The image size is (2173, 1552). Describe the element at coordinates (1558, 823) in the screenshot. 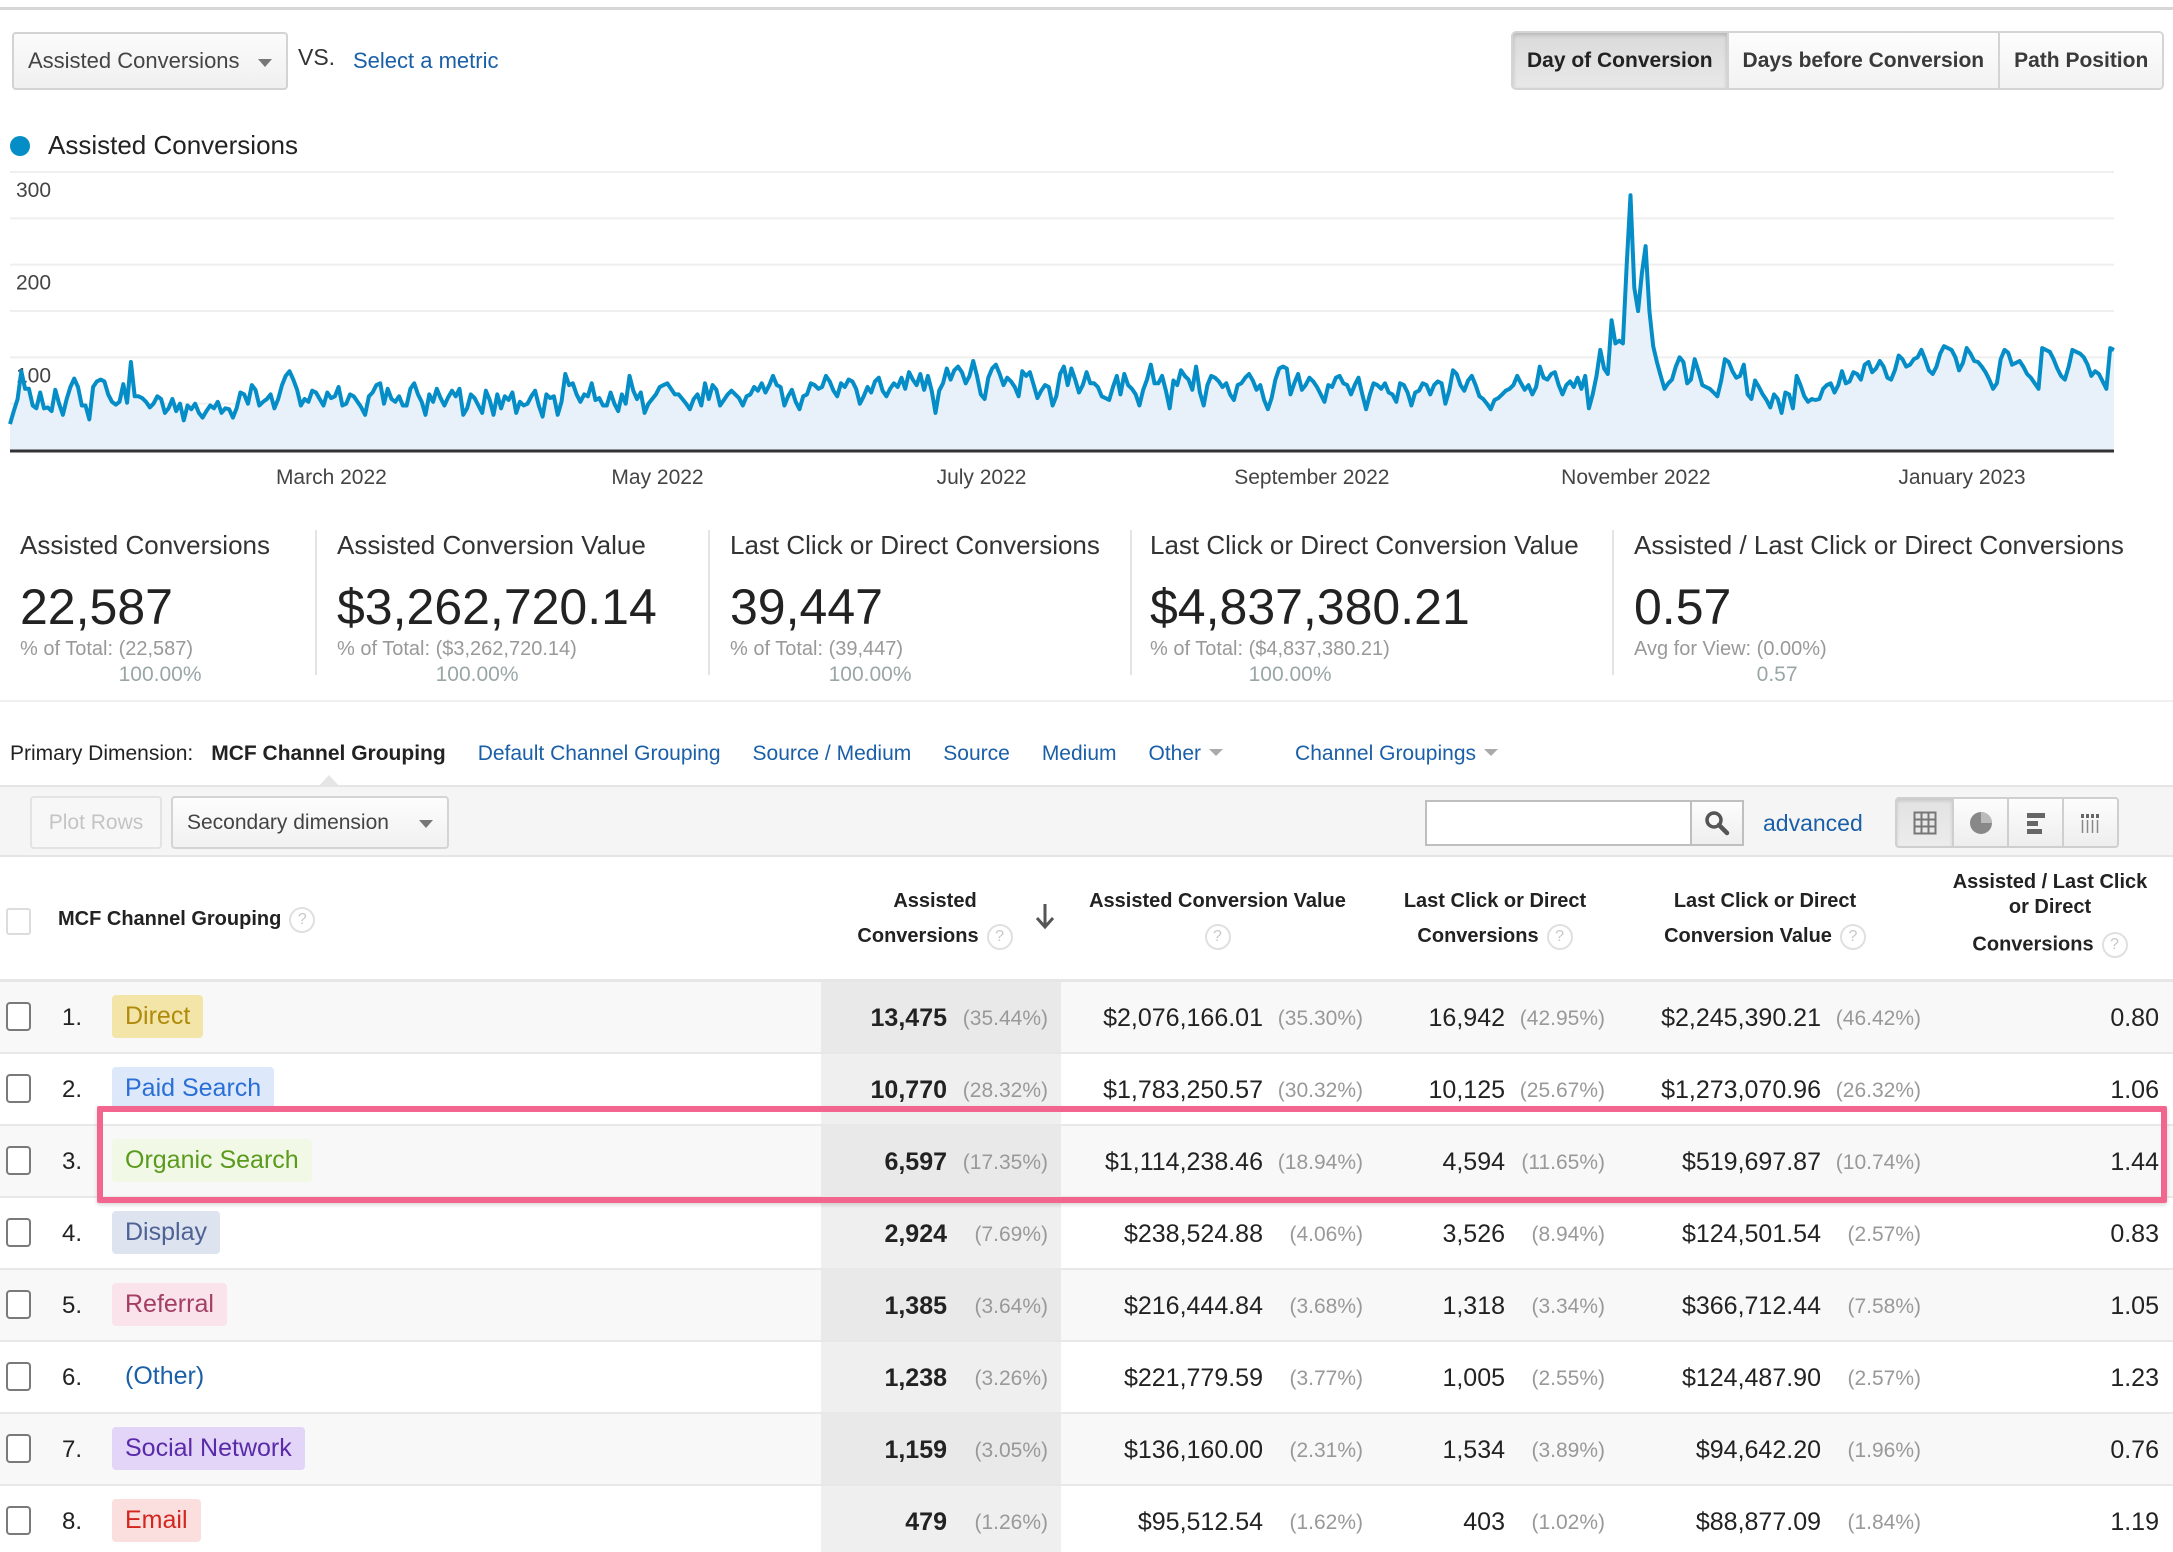

I see `table-search-input` at that location.